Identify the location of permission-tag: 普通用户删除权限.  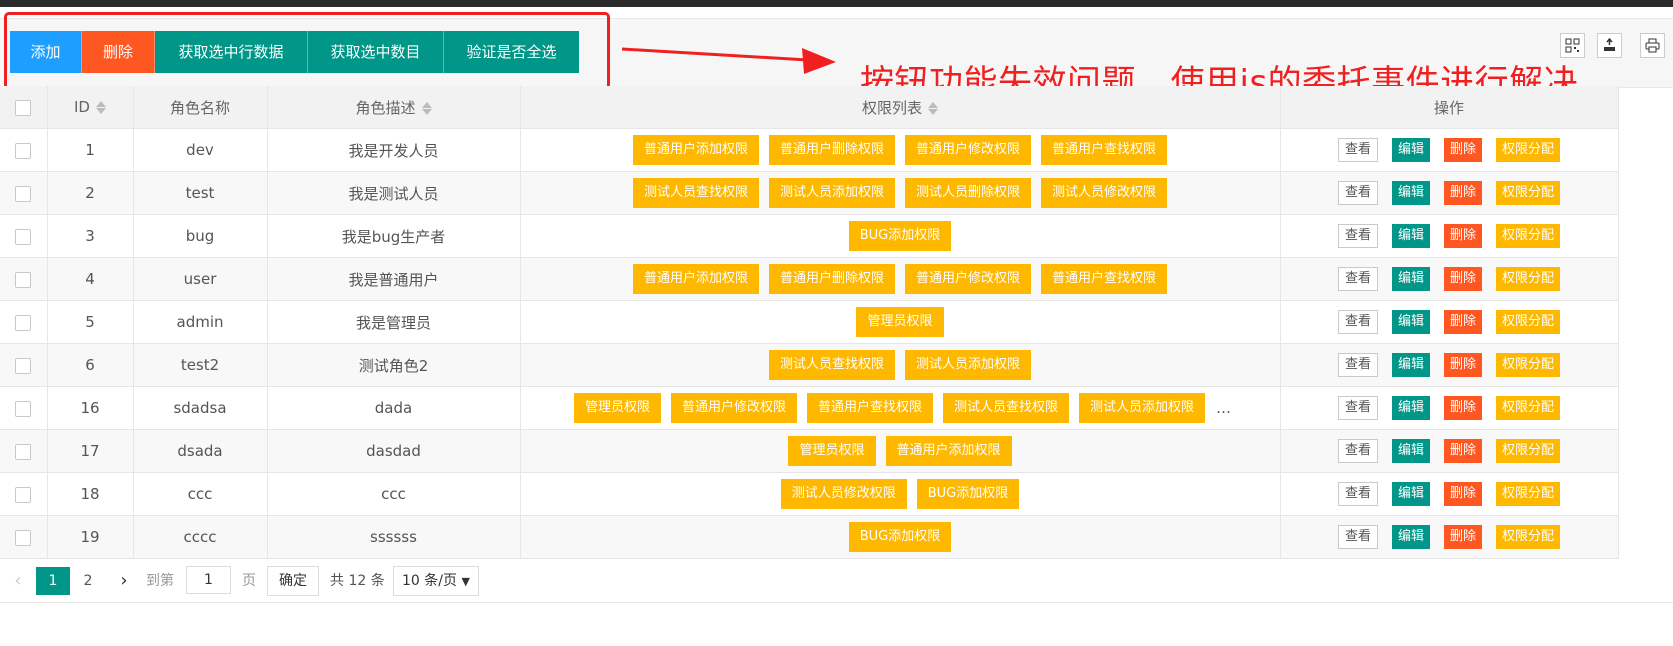
(831, 279).